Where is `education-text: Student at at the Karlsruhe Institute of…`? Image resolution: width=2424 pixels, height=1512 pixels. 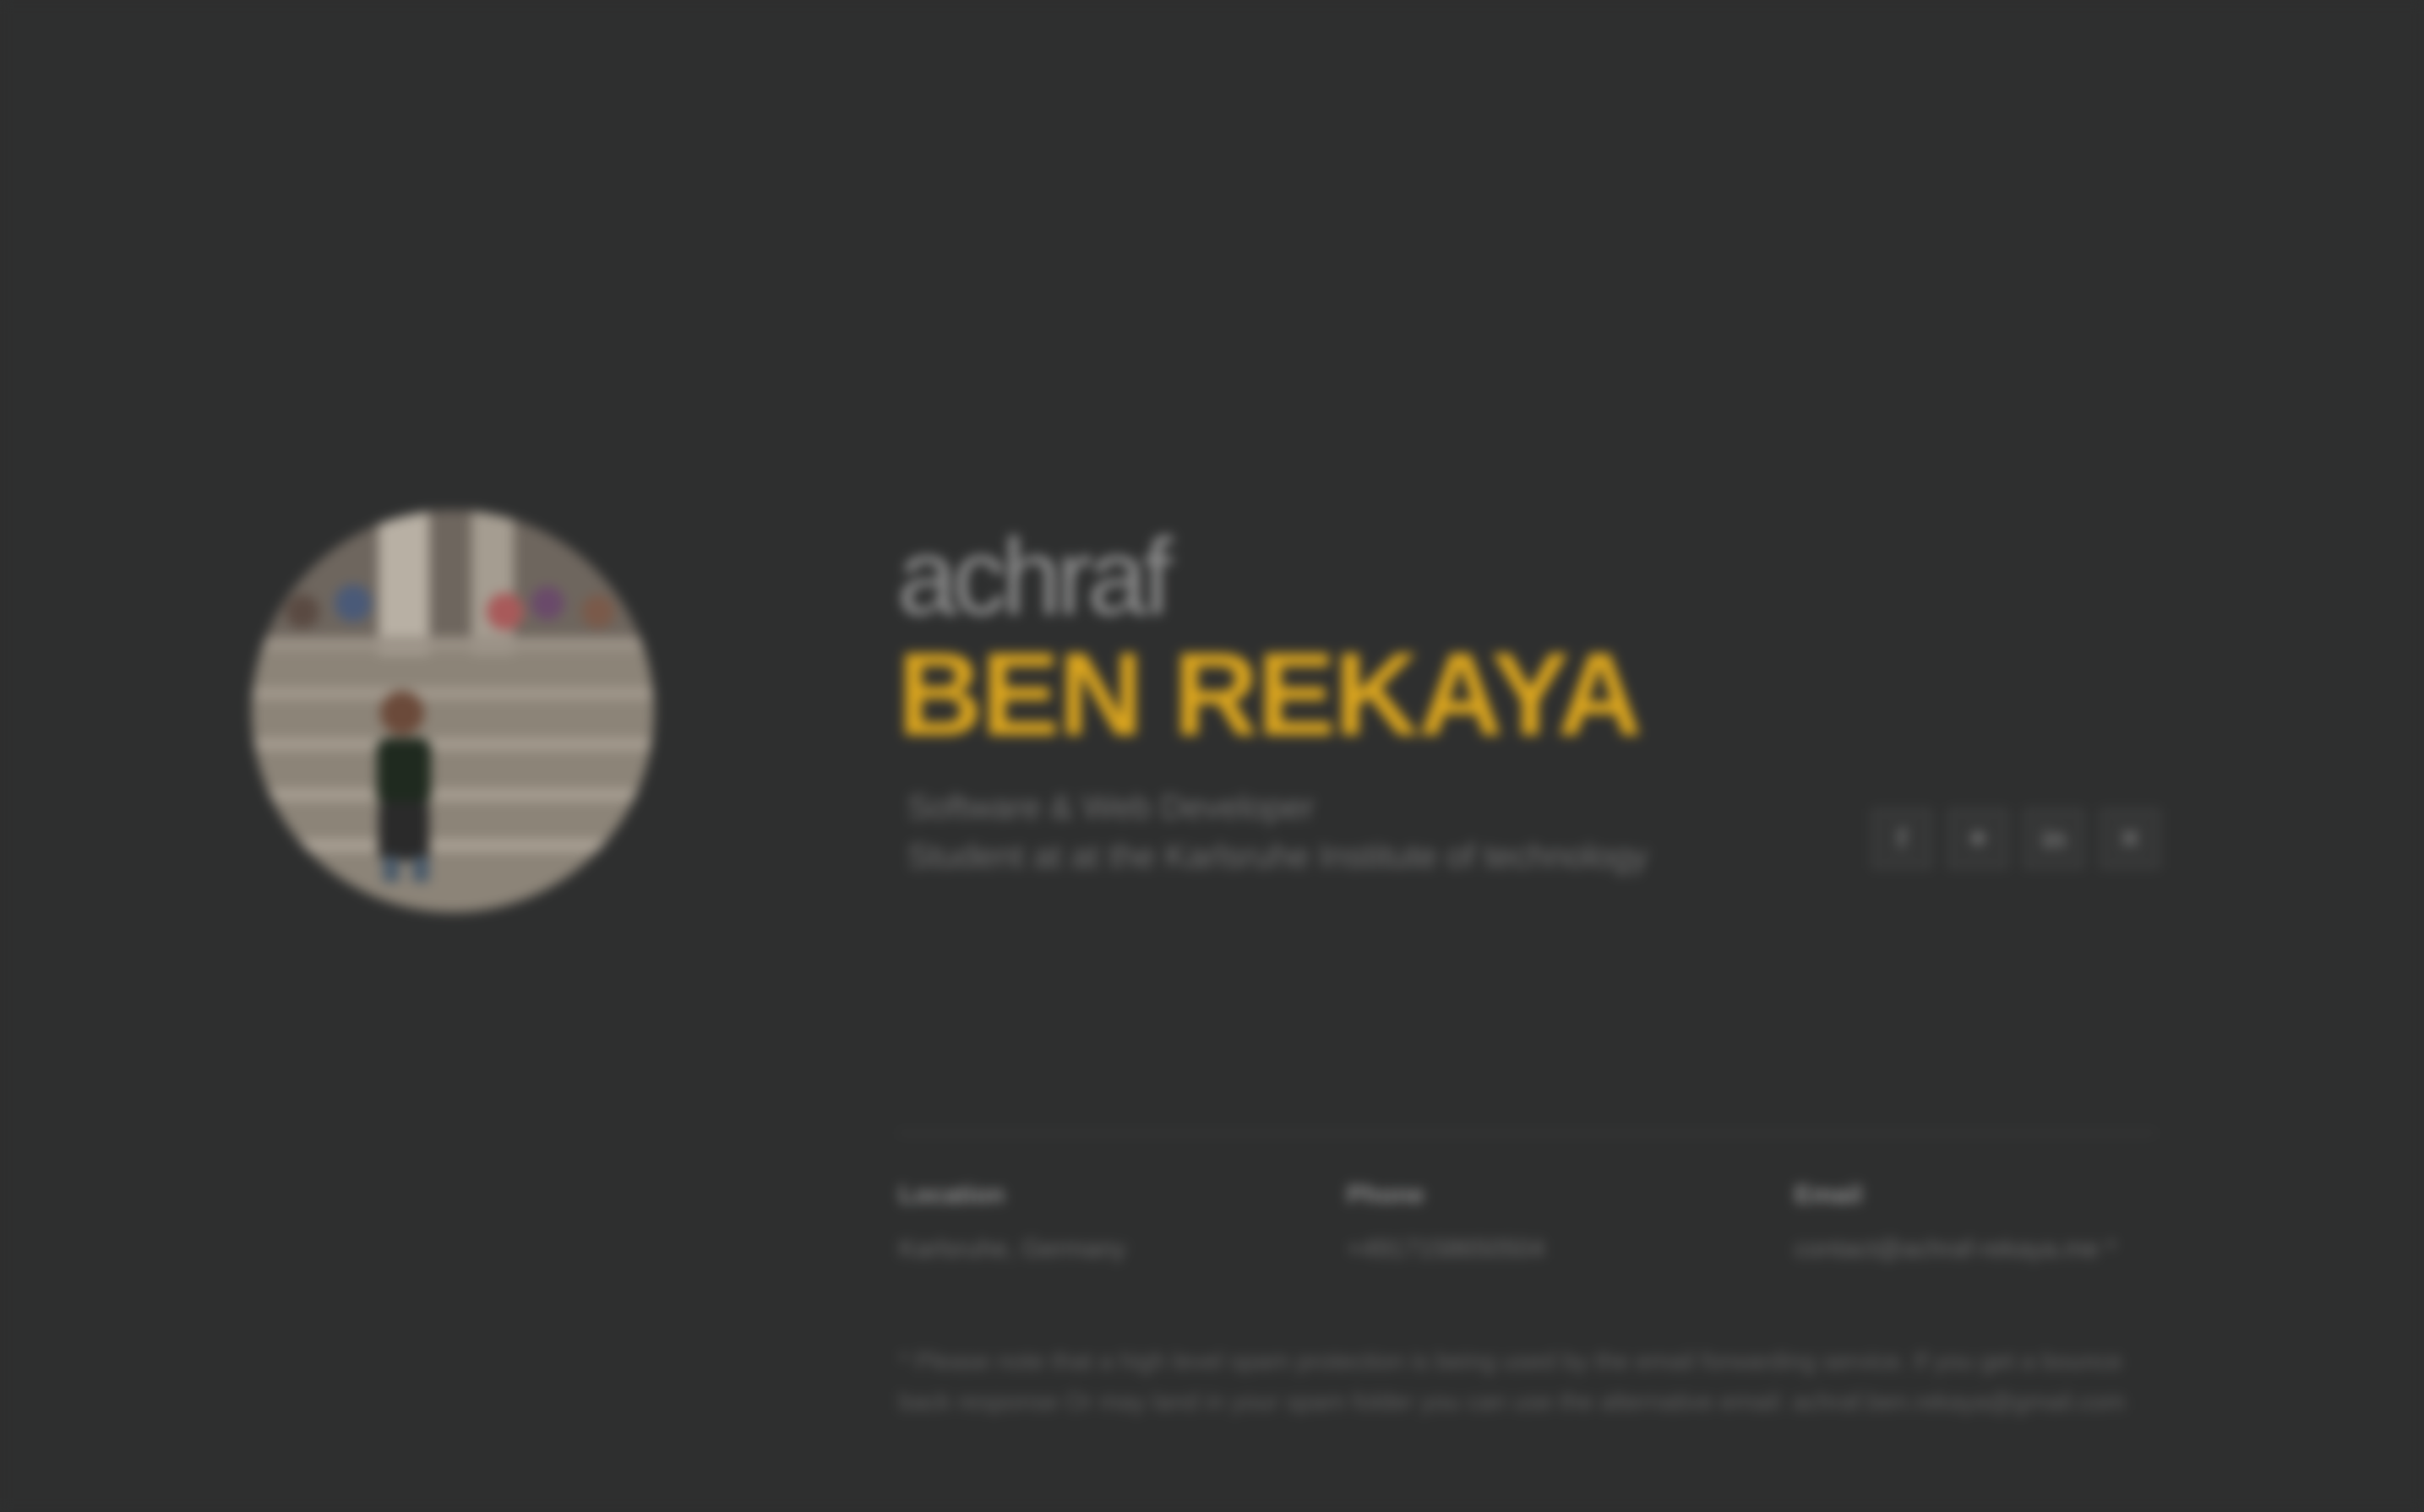 education-text: Student at at the Karlsruhe Institute of… is located at coordinates (1277, 857).